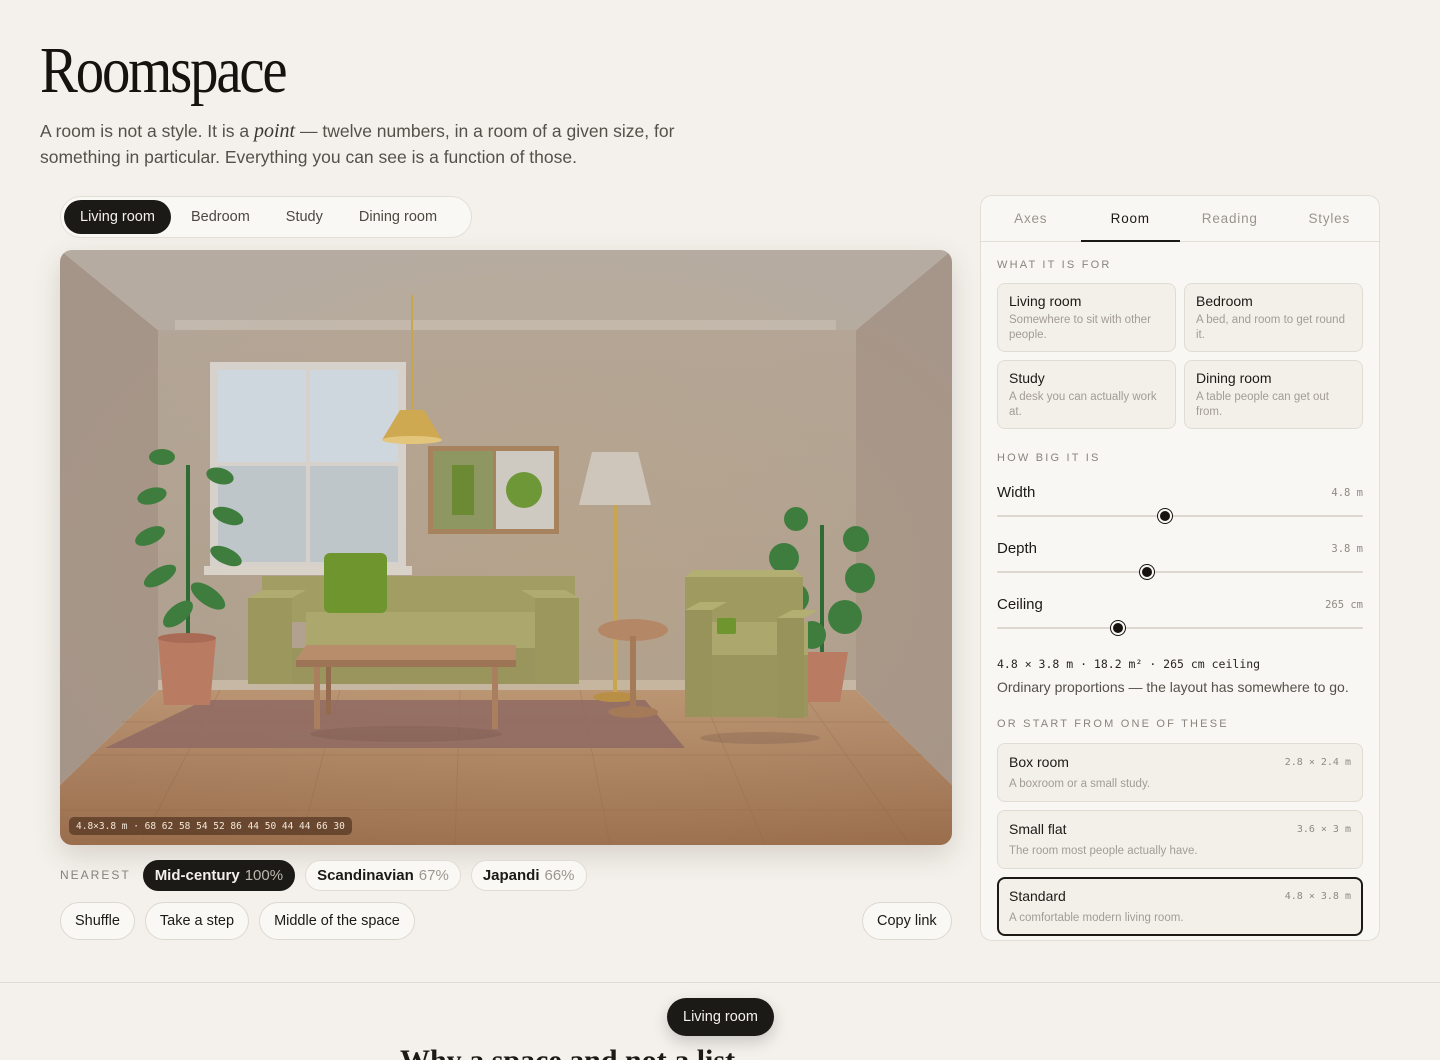 The width and height of the screenshot is (1440, 1060). Describe the element at coordinates (433, 875) in the screenshot. I see `chip-percent: 67%` at that location.